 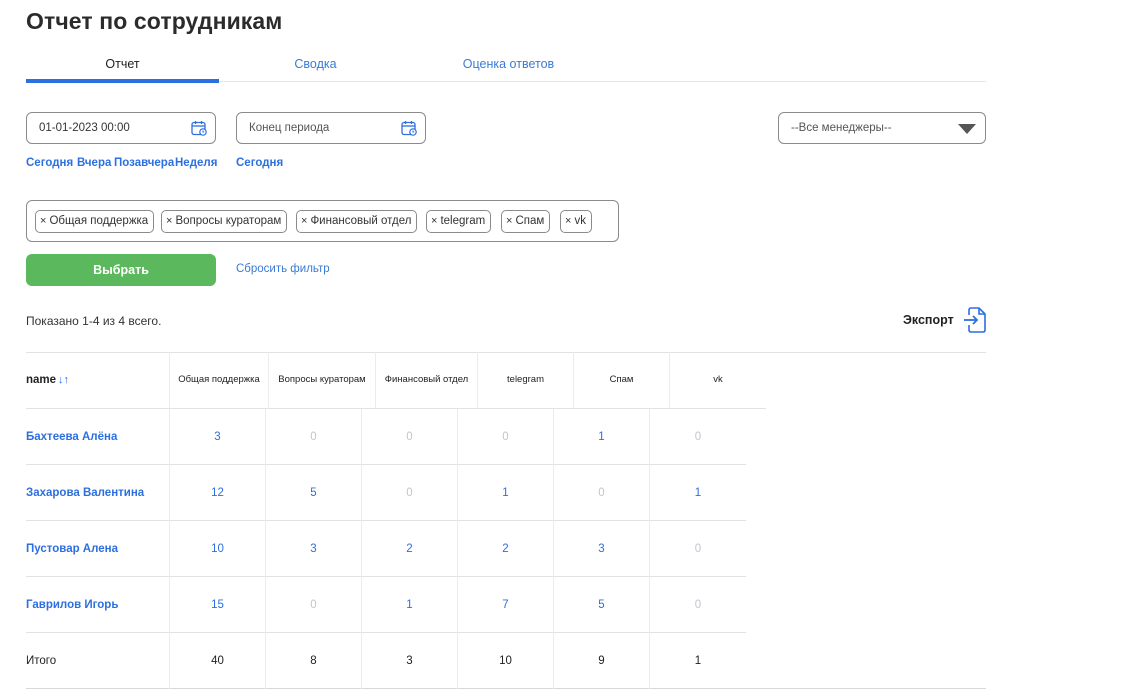 I want to click on total-cell: 9, so click(x=602, y=661).